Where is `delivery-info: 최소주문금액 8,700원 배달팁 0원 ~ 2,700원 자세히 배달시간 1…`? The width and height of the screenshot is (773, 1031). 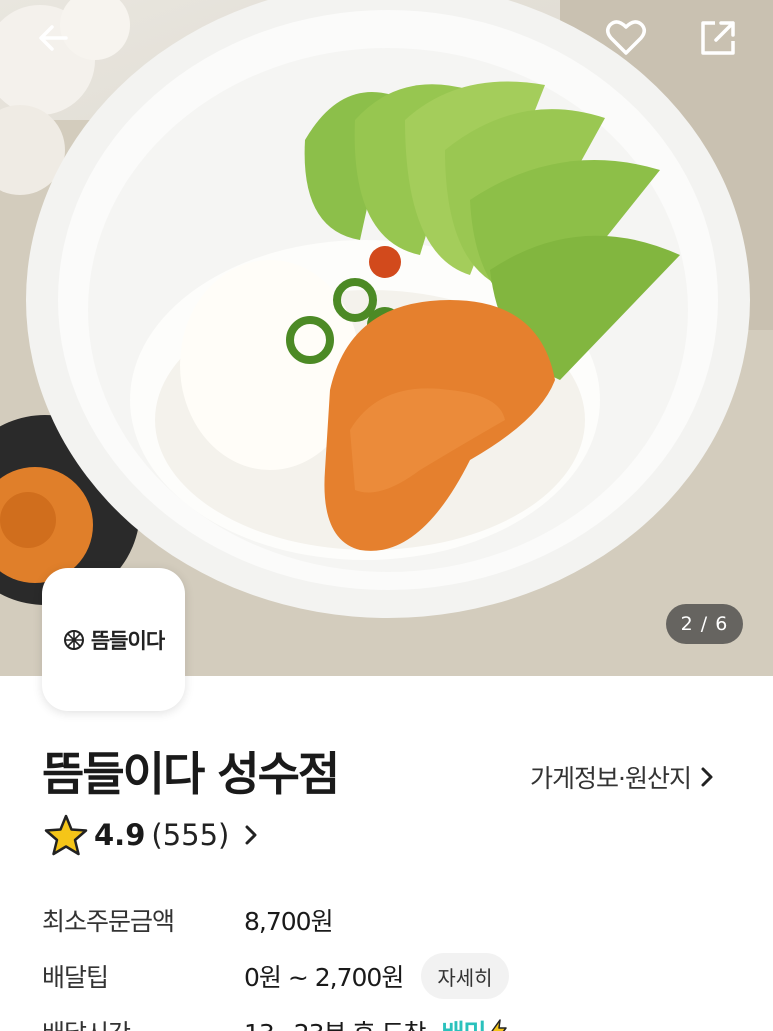
delivery-info: 최소주문금액 8,700원 배달팁 0원 ~ 2,700원 자세히 배달시간 1… is located at coordinates (392, 961).